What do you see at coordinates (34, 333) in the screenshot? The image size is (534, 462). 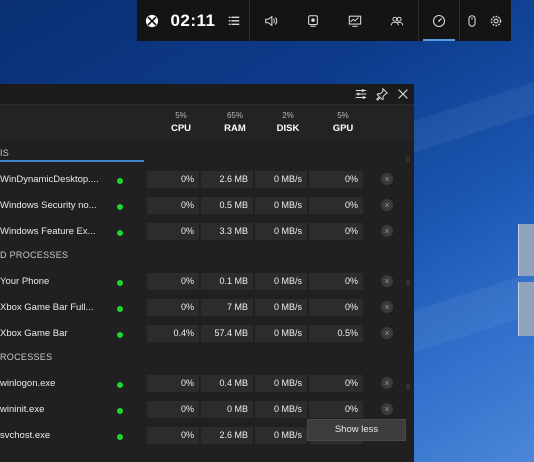 I see `process-name: Xbox Game Bar` at bounding box center [34, 333].